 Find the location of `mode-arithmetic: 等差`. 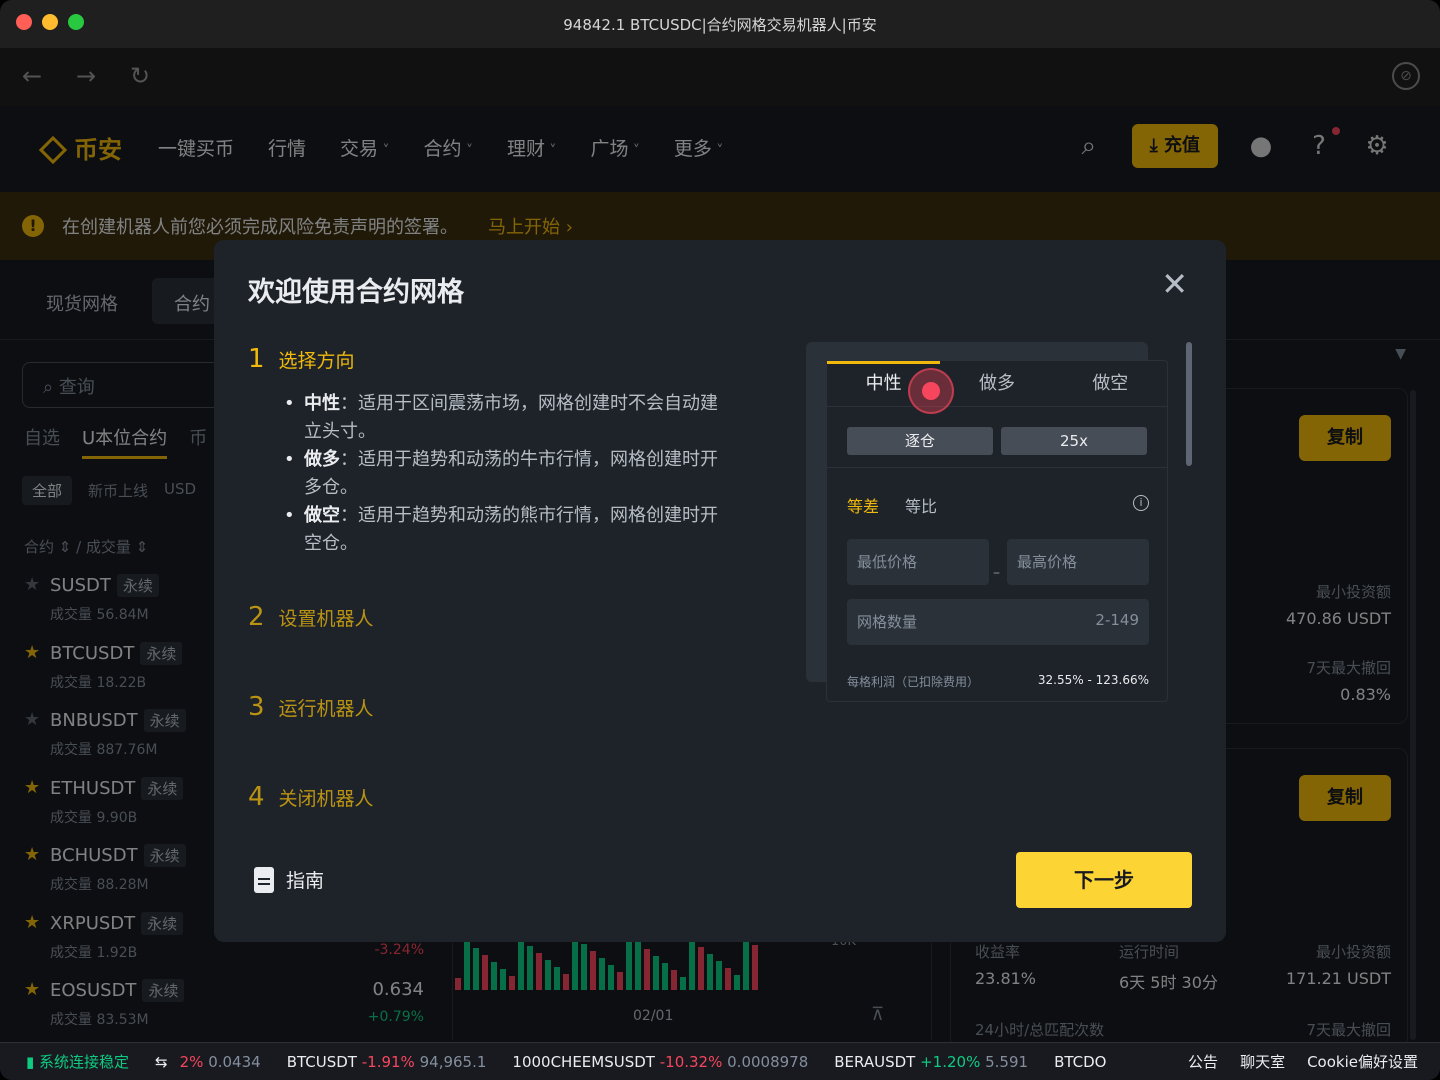

mode-arithmetic: 等差 is located at coordinates (863, 505).